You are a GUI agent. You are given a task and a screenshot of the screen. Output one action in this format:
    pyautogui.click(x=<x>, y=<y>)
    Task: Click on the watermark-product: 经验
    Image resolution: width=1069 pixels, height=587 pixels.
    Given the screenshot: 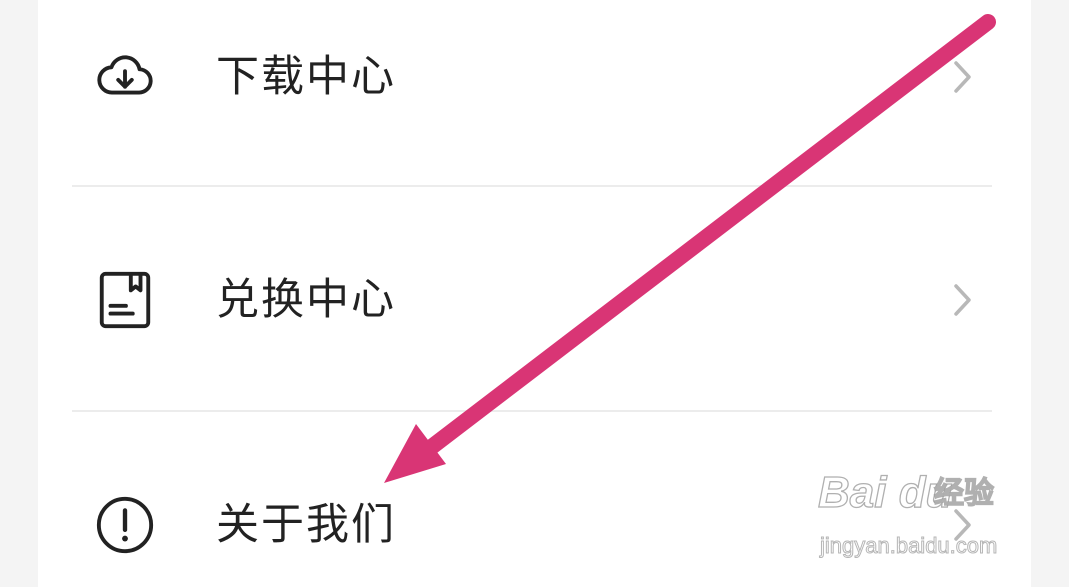 What is the action you would take?
    pyautogui.click(x=963, y=493)
    